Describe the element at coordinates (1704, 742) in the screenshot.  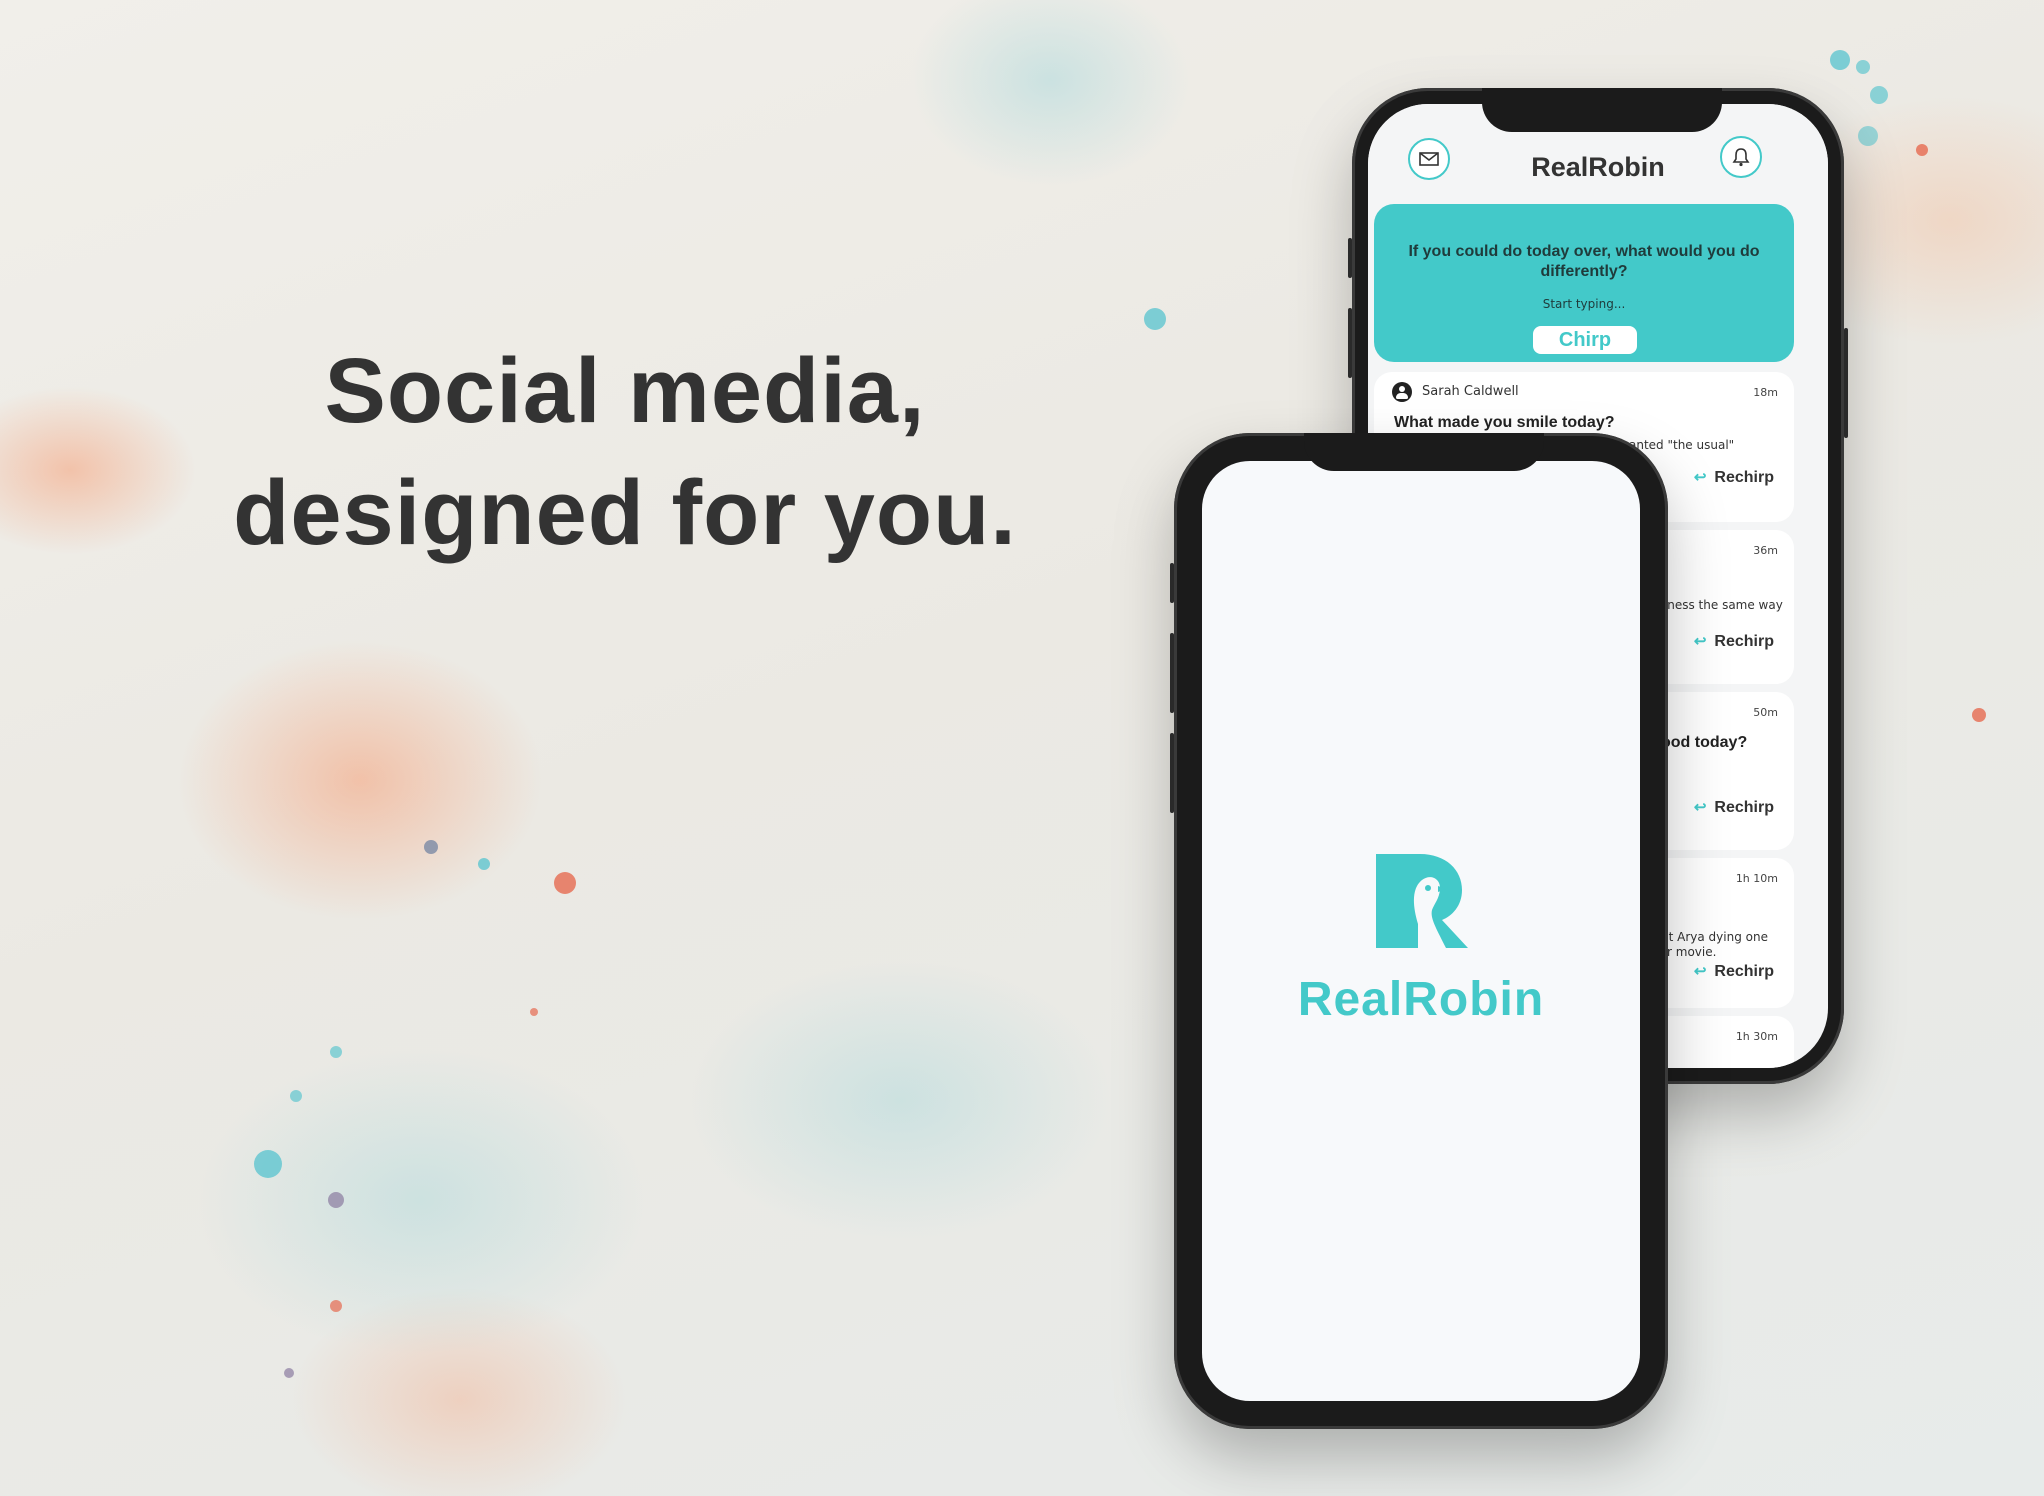
I see `post-question: ood today?` at that location.